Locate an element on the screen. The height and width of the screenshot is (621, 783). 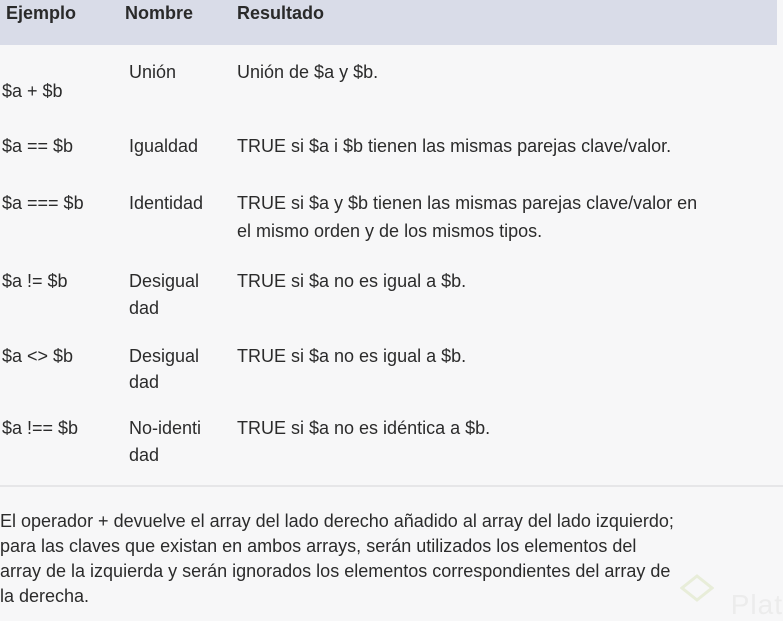
example-cell: $a !== $b is located at coordinates (40, 428).